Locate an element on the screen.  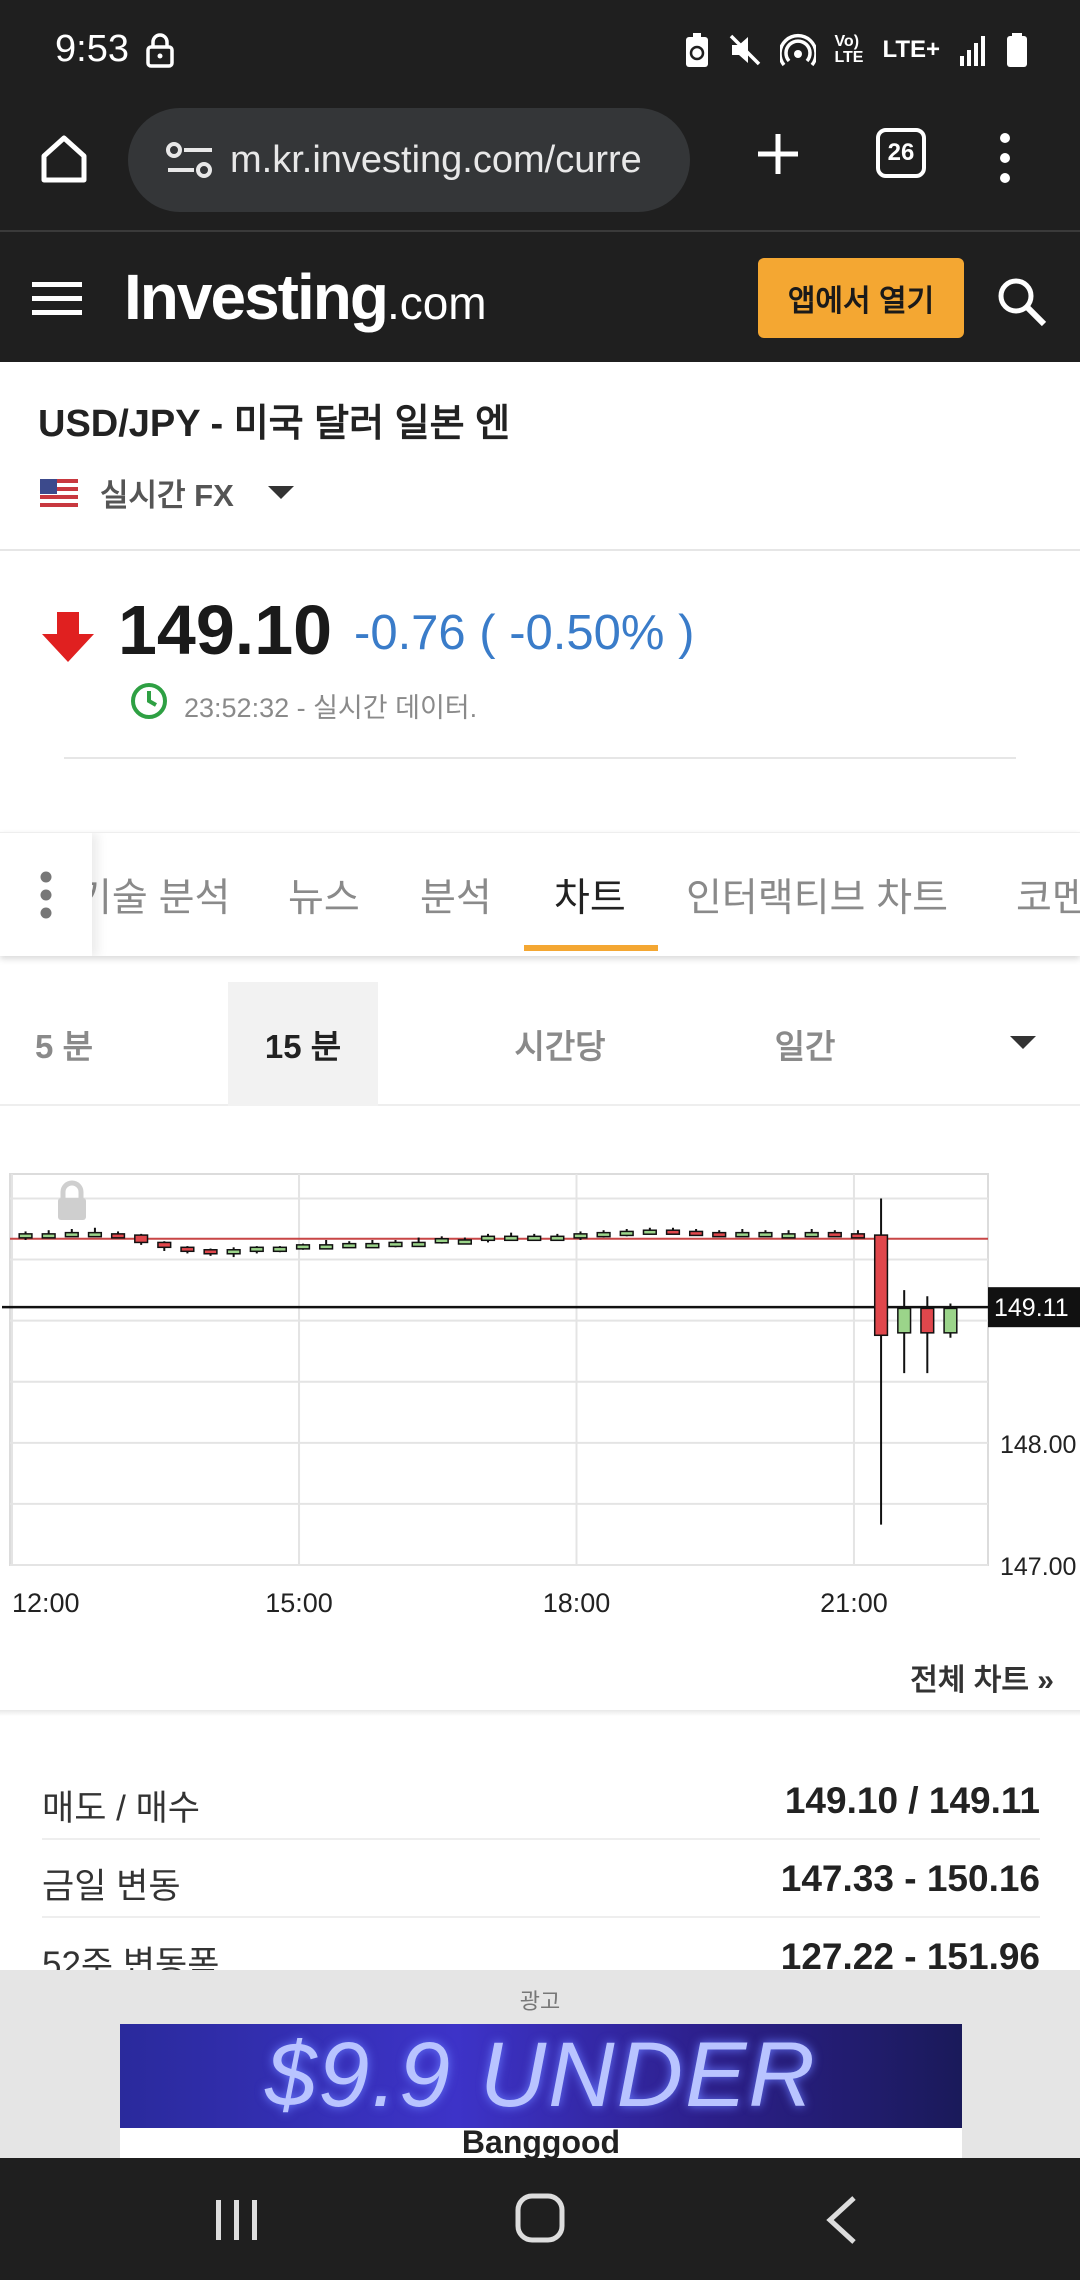
section-tabs: 기술 분석 뉴스 분석 차트 인터랙티브 차트 코멘트 is located at coordinates (540, 894).